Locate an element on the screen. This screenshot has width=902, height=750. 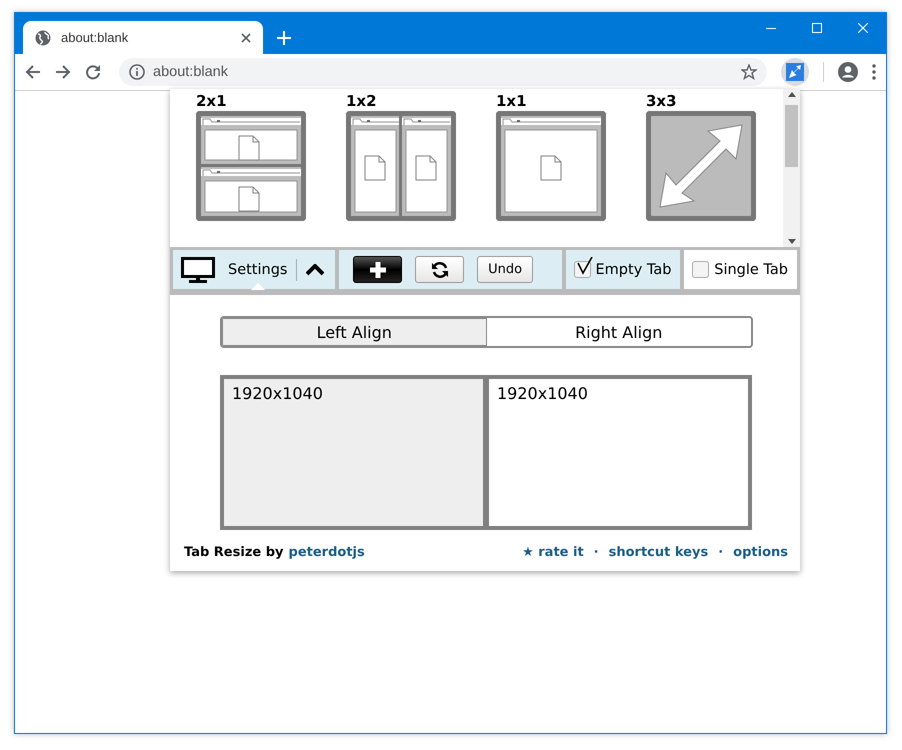
scroll-up-icon is located at coordinates (792, 94).